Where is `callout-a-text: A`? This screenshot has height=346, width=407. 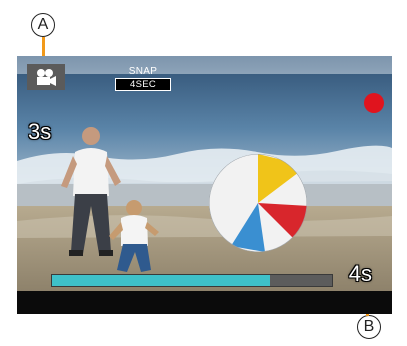
callout-a-text: A is located at coordinates (43, 24).